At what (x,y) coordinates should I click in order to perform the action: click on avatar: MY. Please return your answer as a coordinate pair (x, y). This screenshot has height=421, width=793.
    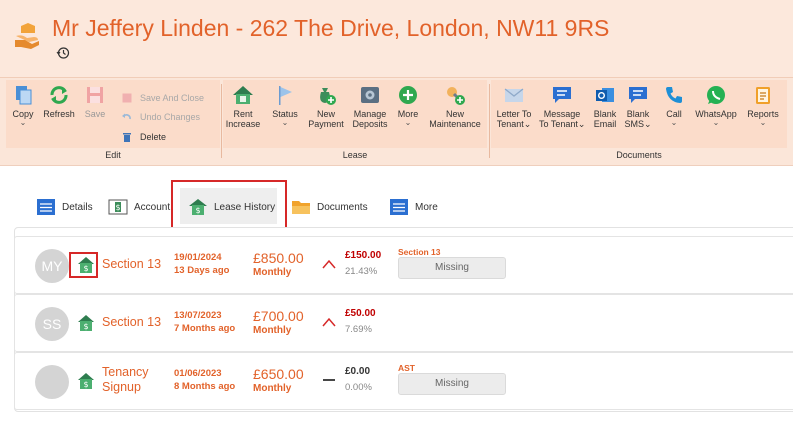
    Looking at the image, I should click on (52, 266).